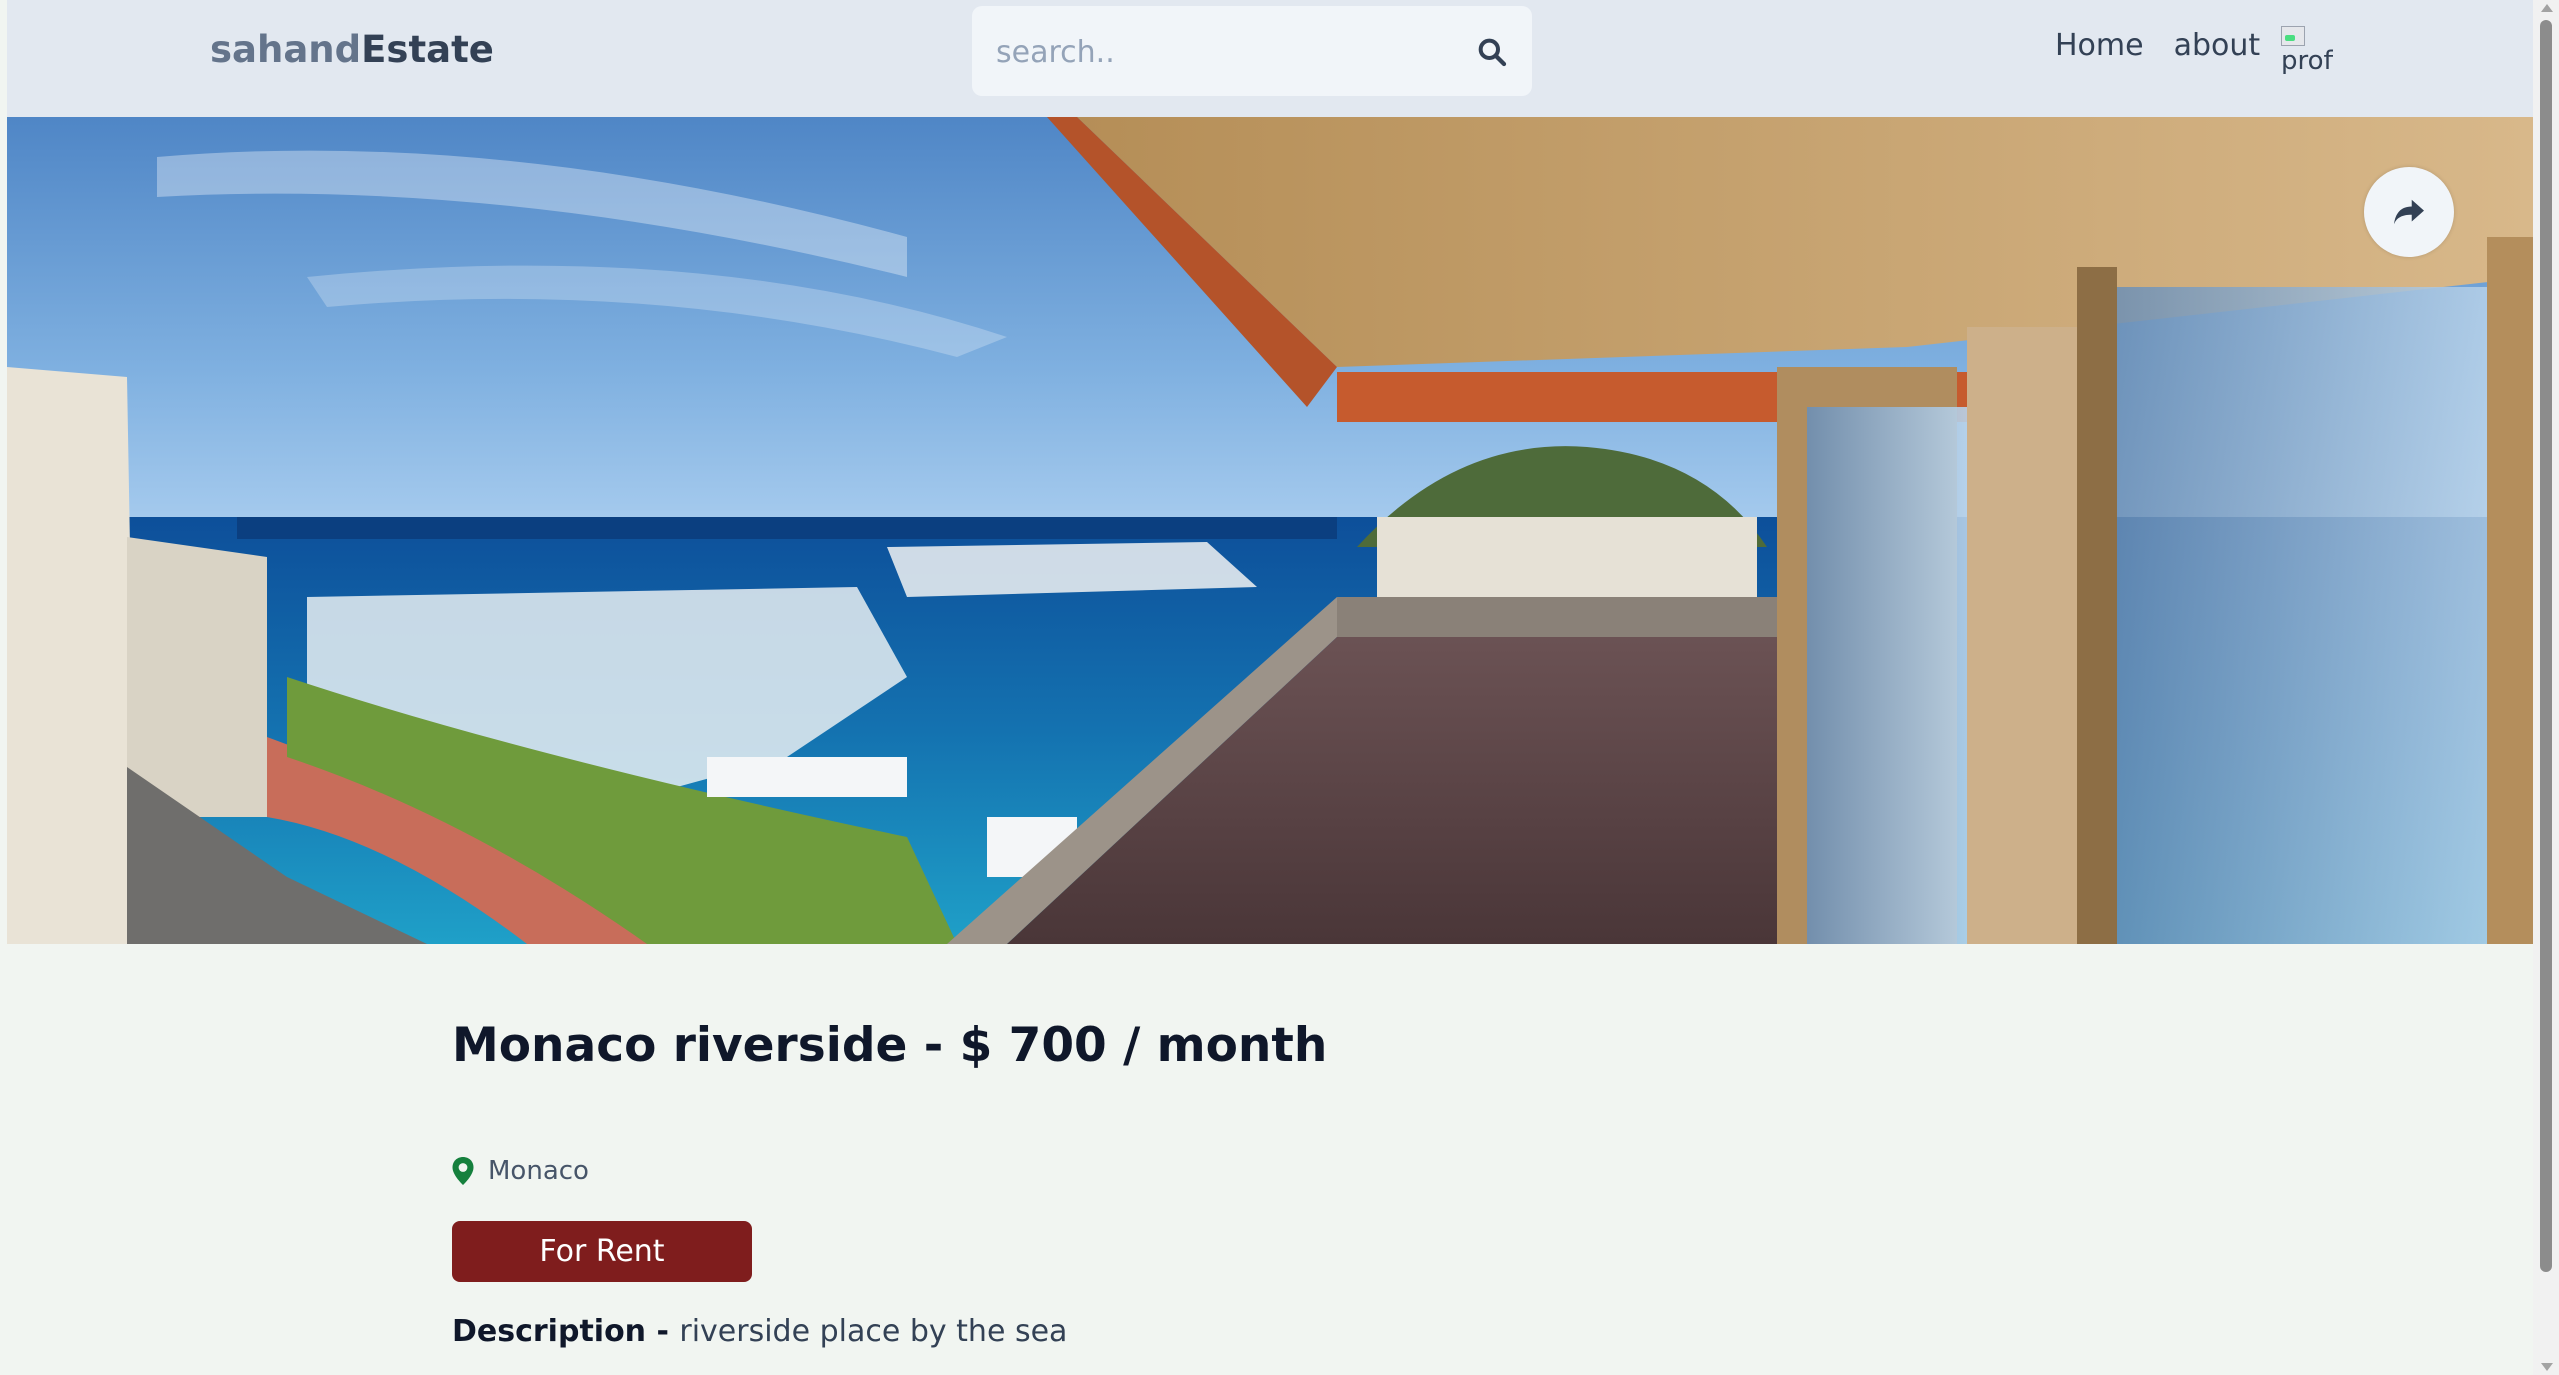 The image size is (2559, 1375). Describe the element at coordinates (2307, 60) in the screenshot. I see `avatar-alt-text: profile` at that location.